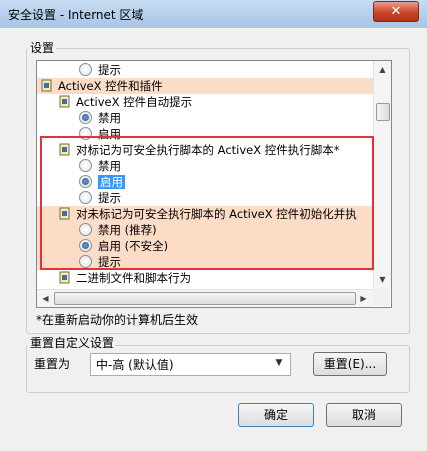 The width and height of the screenshot is (427, 451). I want to click on scrollbar-corner, so click(381, 297).